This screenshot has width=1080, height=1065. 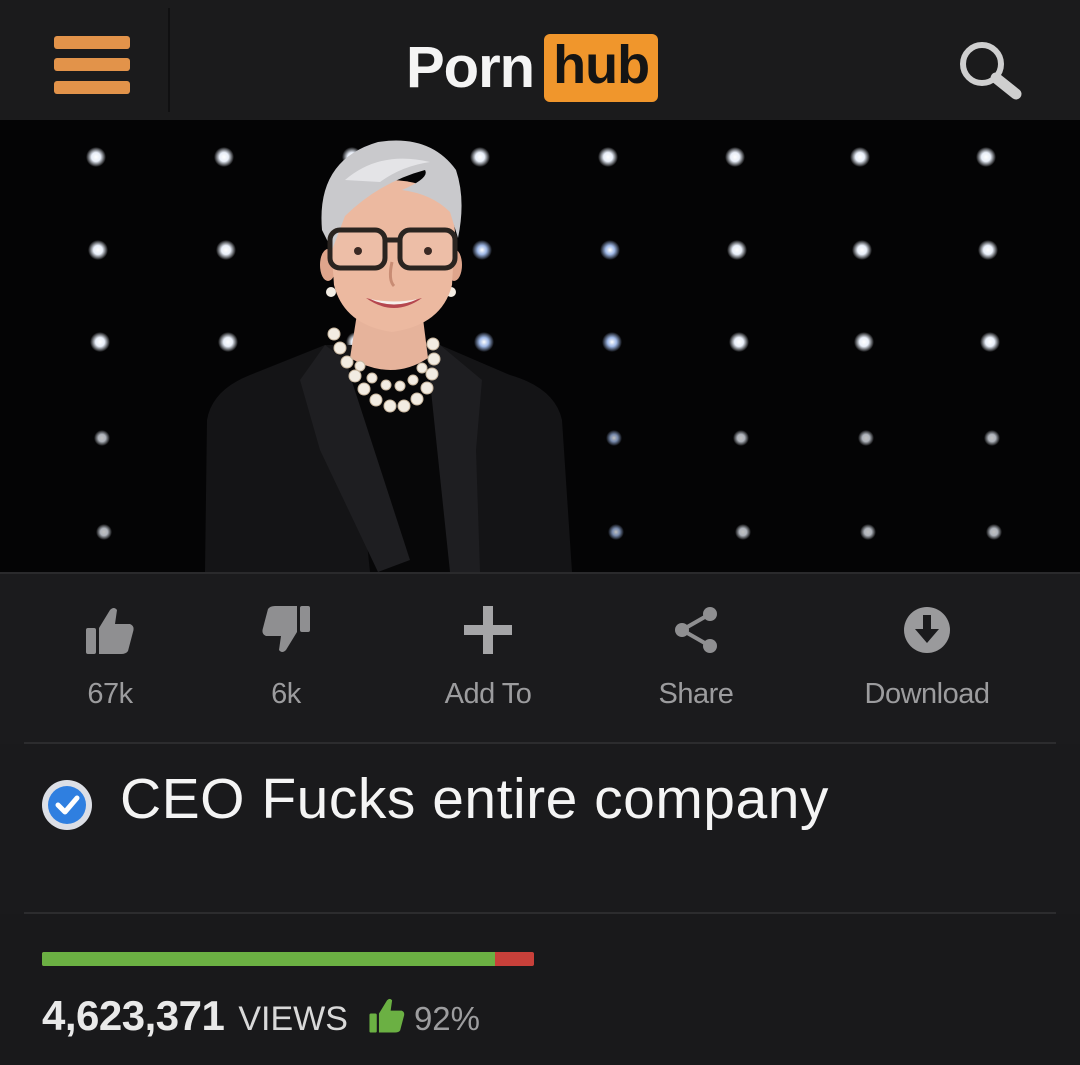 What do you see at coordinates (388, 356) in the screenshot?
I see `ceo-figure` at bounding box center [388, 356].